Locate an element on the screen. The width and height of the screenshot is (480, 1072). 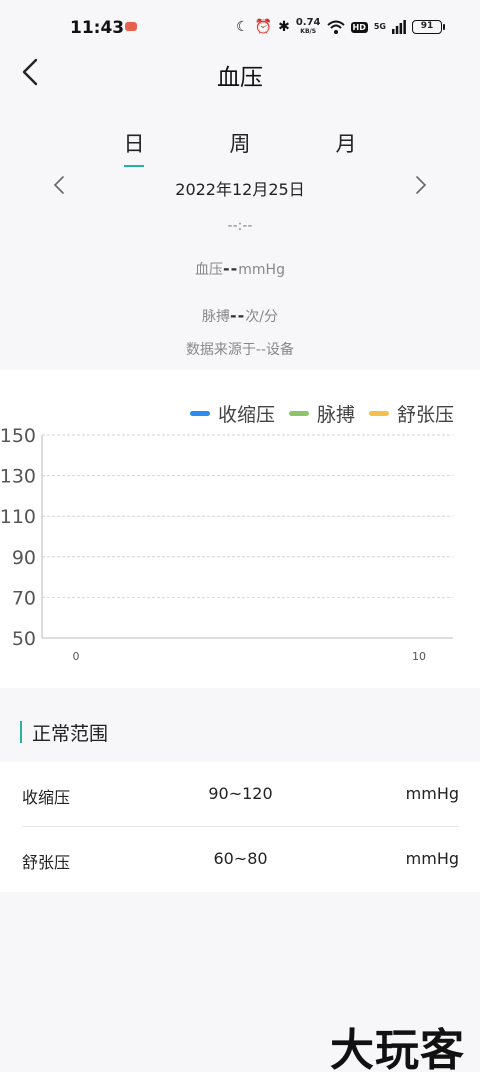
normal-range-table: 收缩压 90~120 mmHg 舒张压 60~80 mmHg is located at coordinates (240, 827).